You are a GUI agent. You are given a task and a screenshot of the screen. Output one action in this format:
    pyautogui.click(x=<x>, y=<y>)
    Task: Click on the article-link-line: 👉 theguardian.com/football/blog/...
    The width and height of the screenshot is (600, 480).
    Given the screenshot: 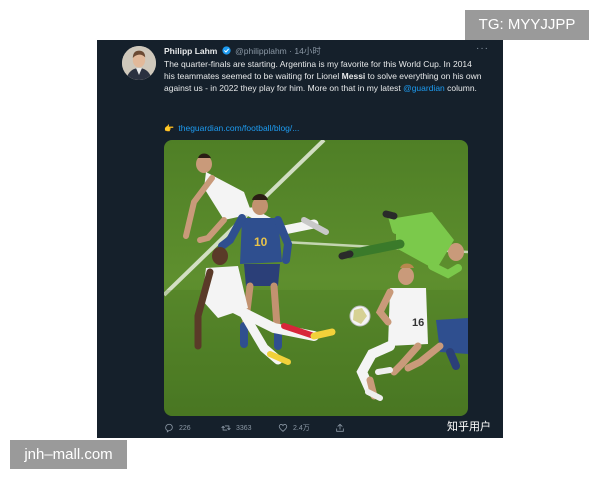 What is the action you would take?
    pyautogui.click(x=231, y=128)
    